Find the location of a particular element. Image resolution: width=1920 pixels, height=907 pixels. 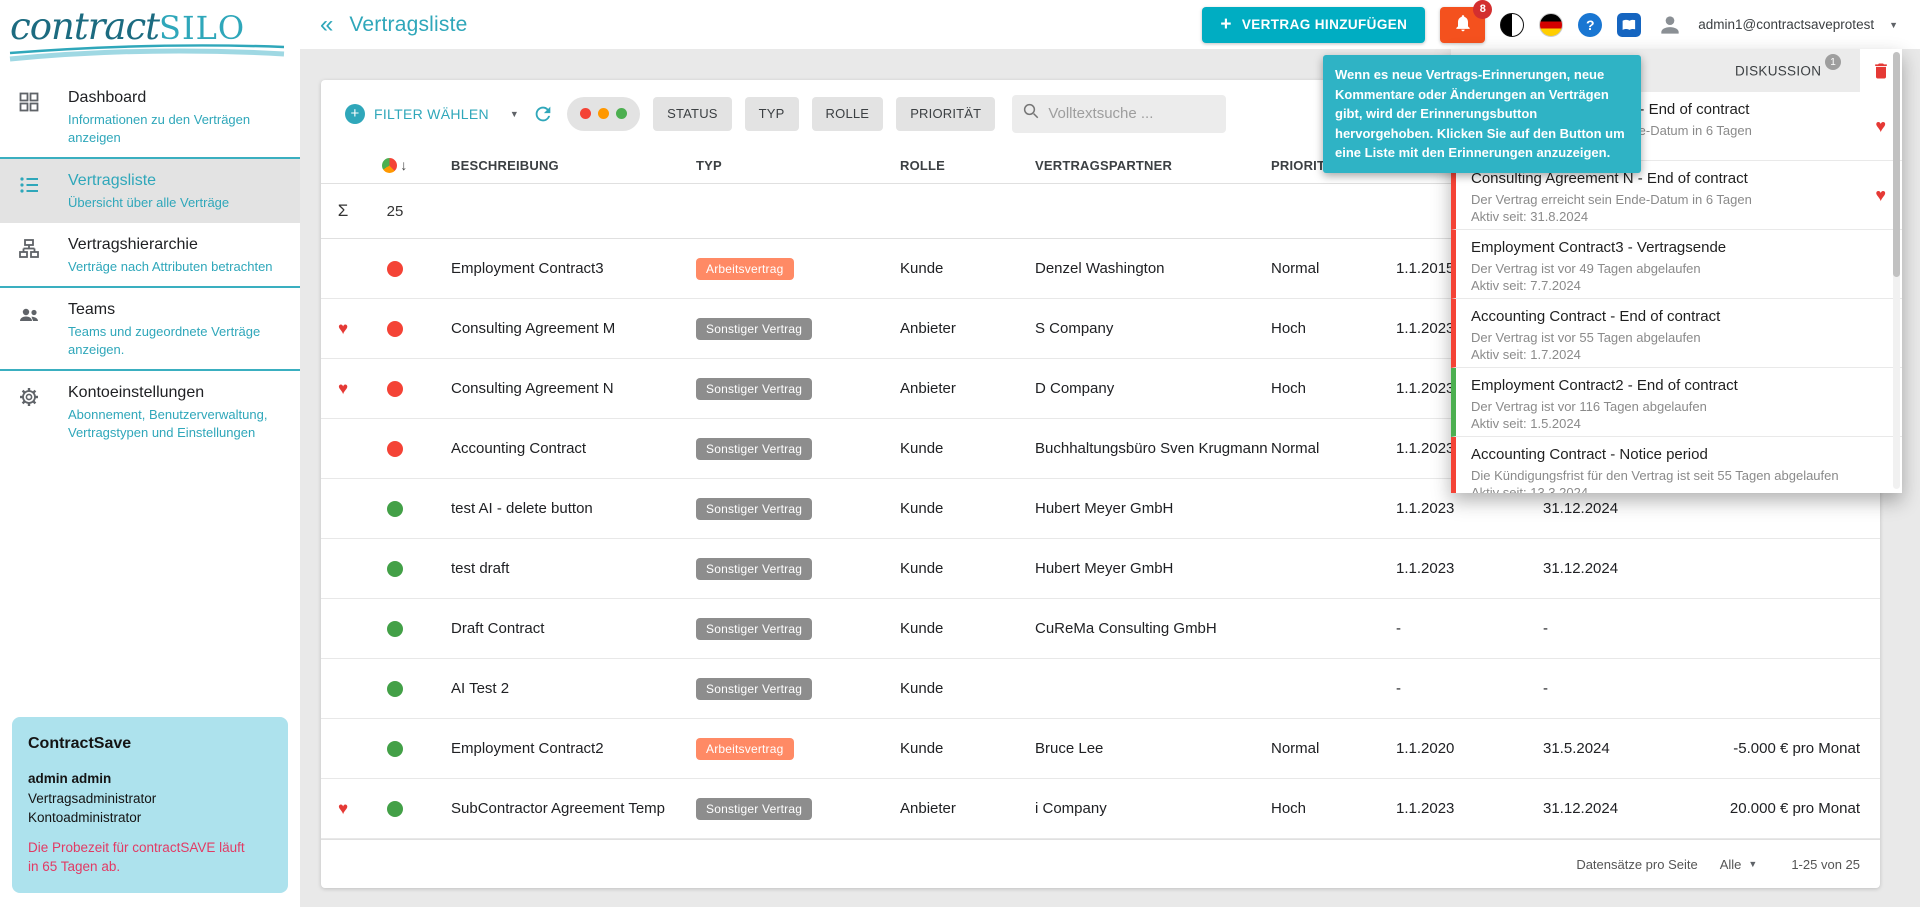

contract-role: Kunde is located at coordinates (922, 508).